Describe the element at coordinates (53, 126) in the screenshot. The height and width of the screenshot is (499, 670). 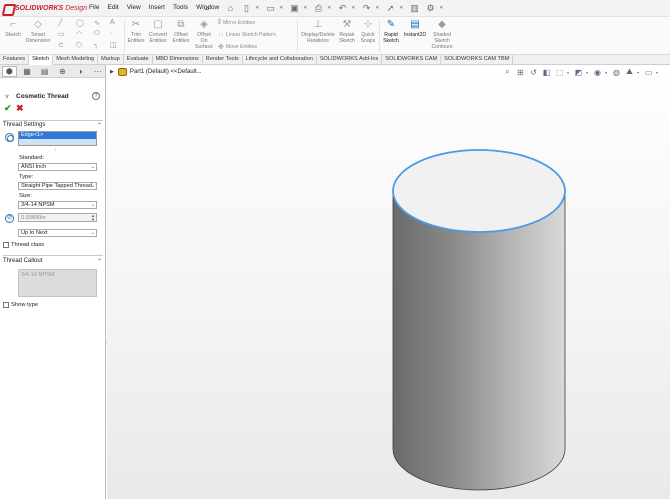
I see `thread-settings-header: Thread Settings ⌃` at that location.